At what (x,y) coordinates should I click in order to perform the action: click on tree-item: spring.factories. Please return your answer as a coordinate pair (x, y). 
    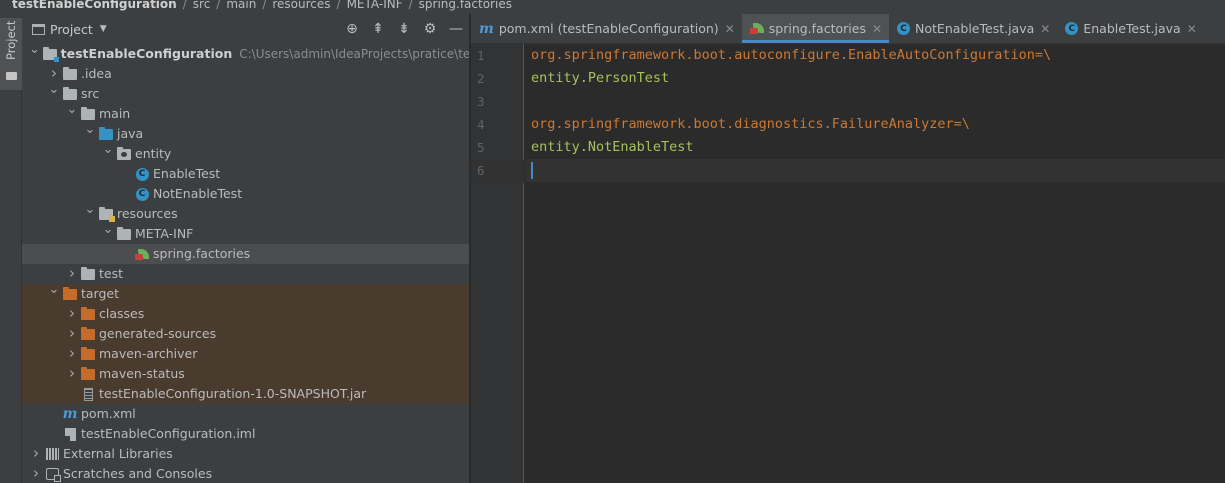
    Looking at the image, I should click on (245, 254).